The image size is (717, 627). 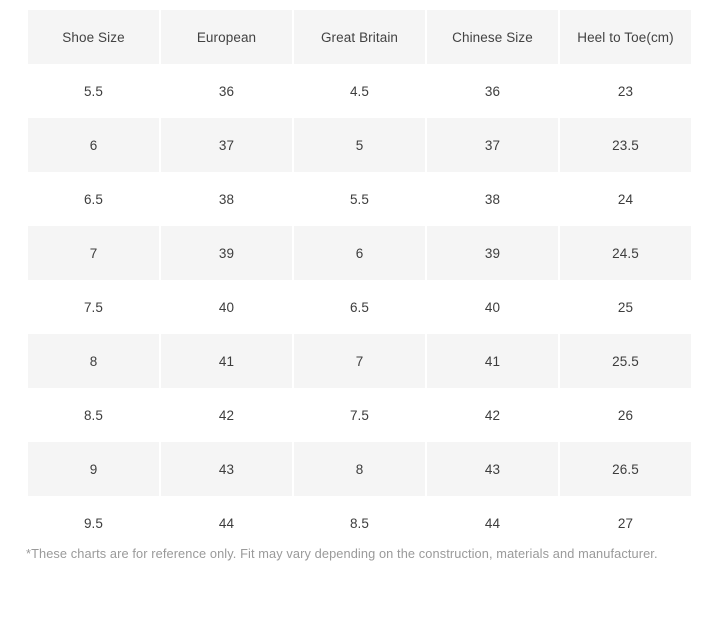 I want to click on table-row: 7 39 6 39 24.5, so click(x=359, y=253).